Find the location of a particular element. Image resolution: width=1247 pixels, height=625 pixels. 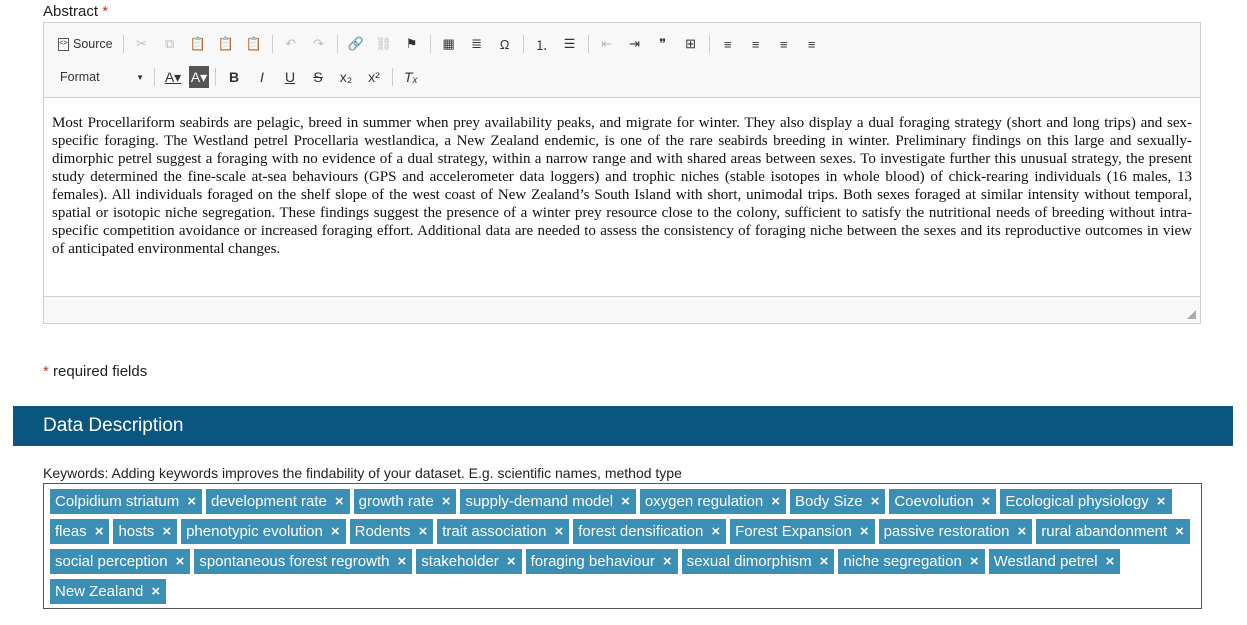

resize-handle-icon is located at coordinates (1191, 314).